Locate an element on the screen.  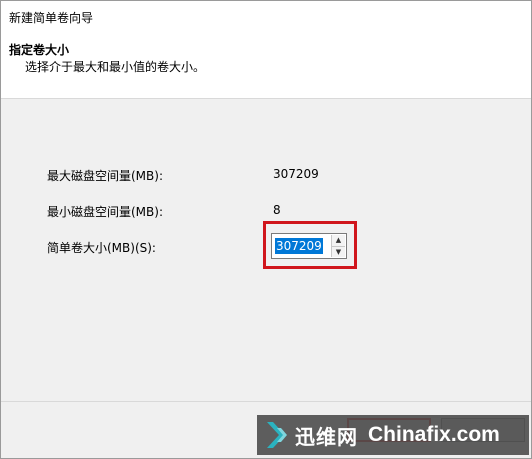
watermark-cn-text: 迅维网 is located at coordinates (326, 436).